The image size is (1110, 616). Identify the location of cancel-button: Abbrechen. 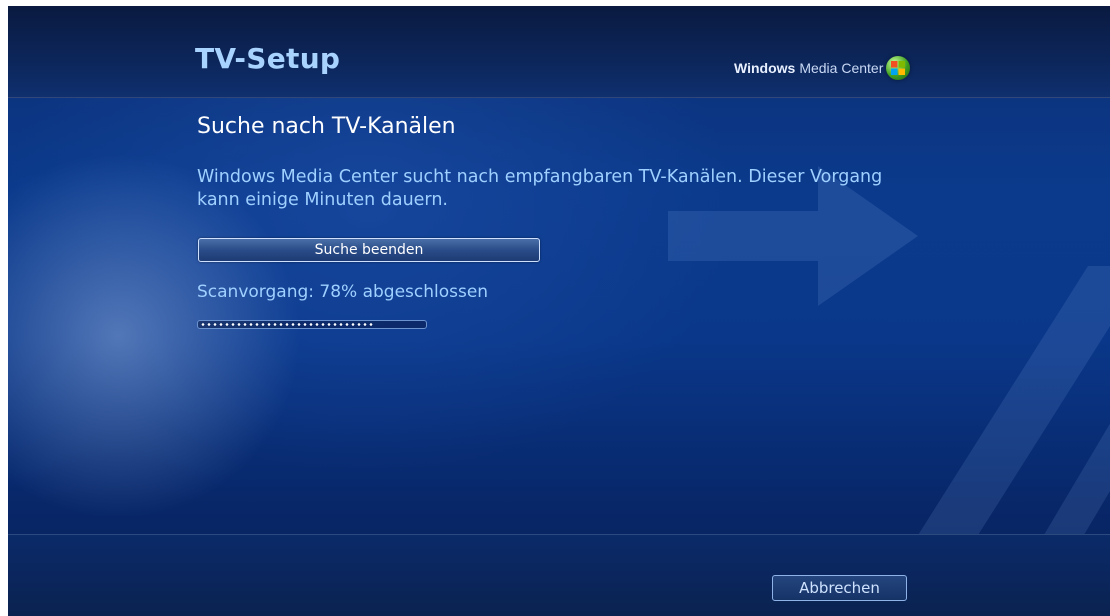
(839, 588).